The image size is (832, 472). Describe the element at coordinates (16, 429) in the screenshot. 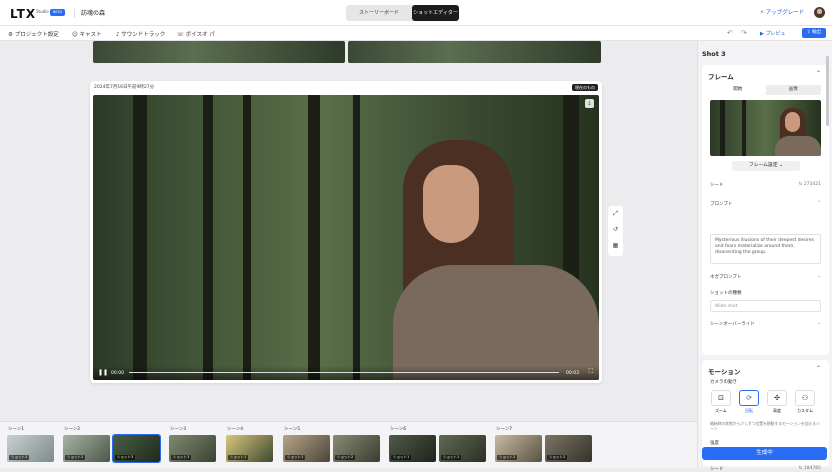

I see `scene-label: シーン1` at that location.